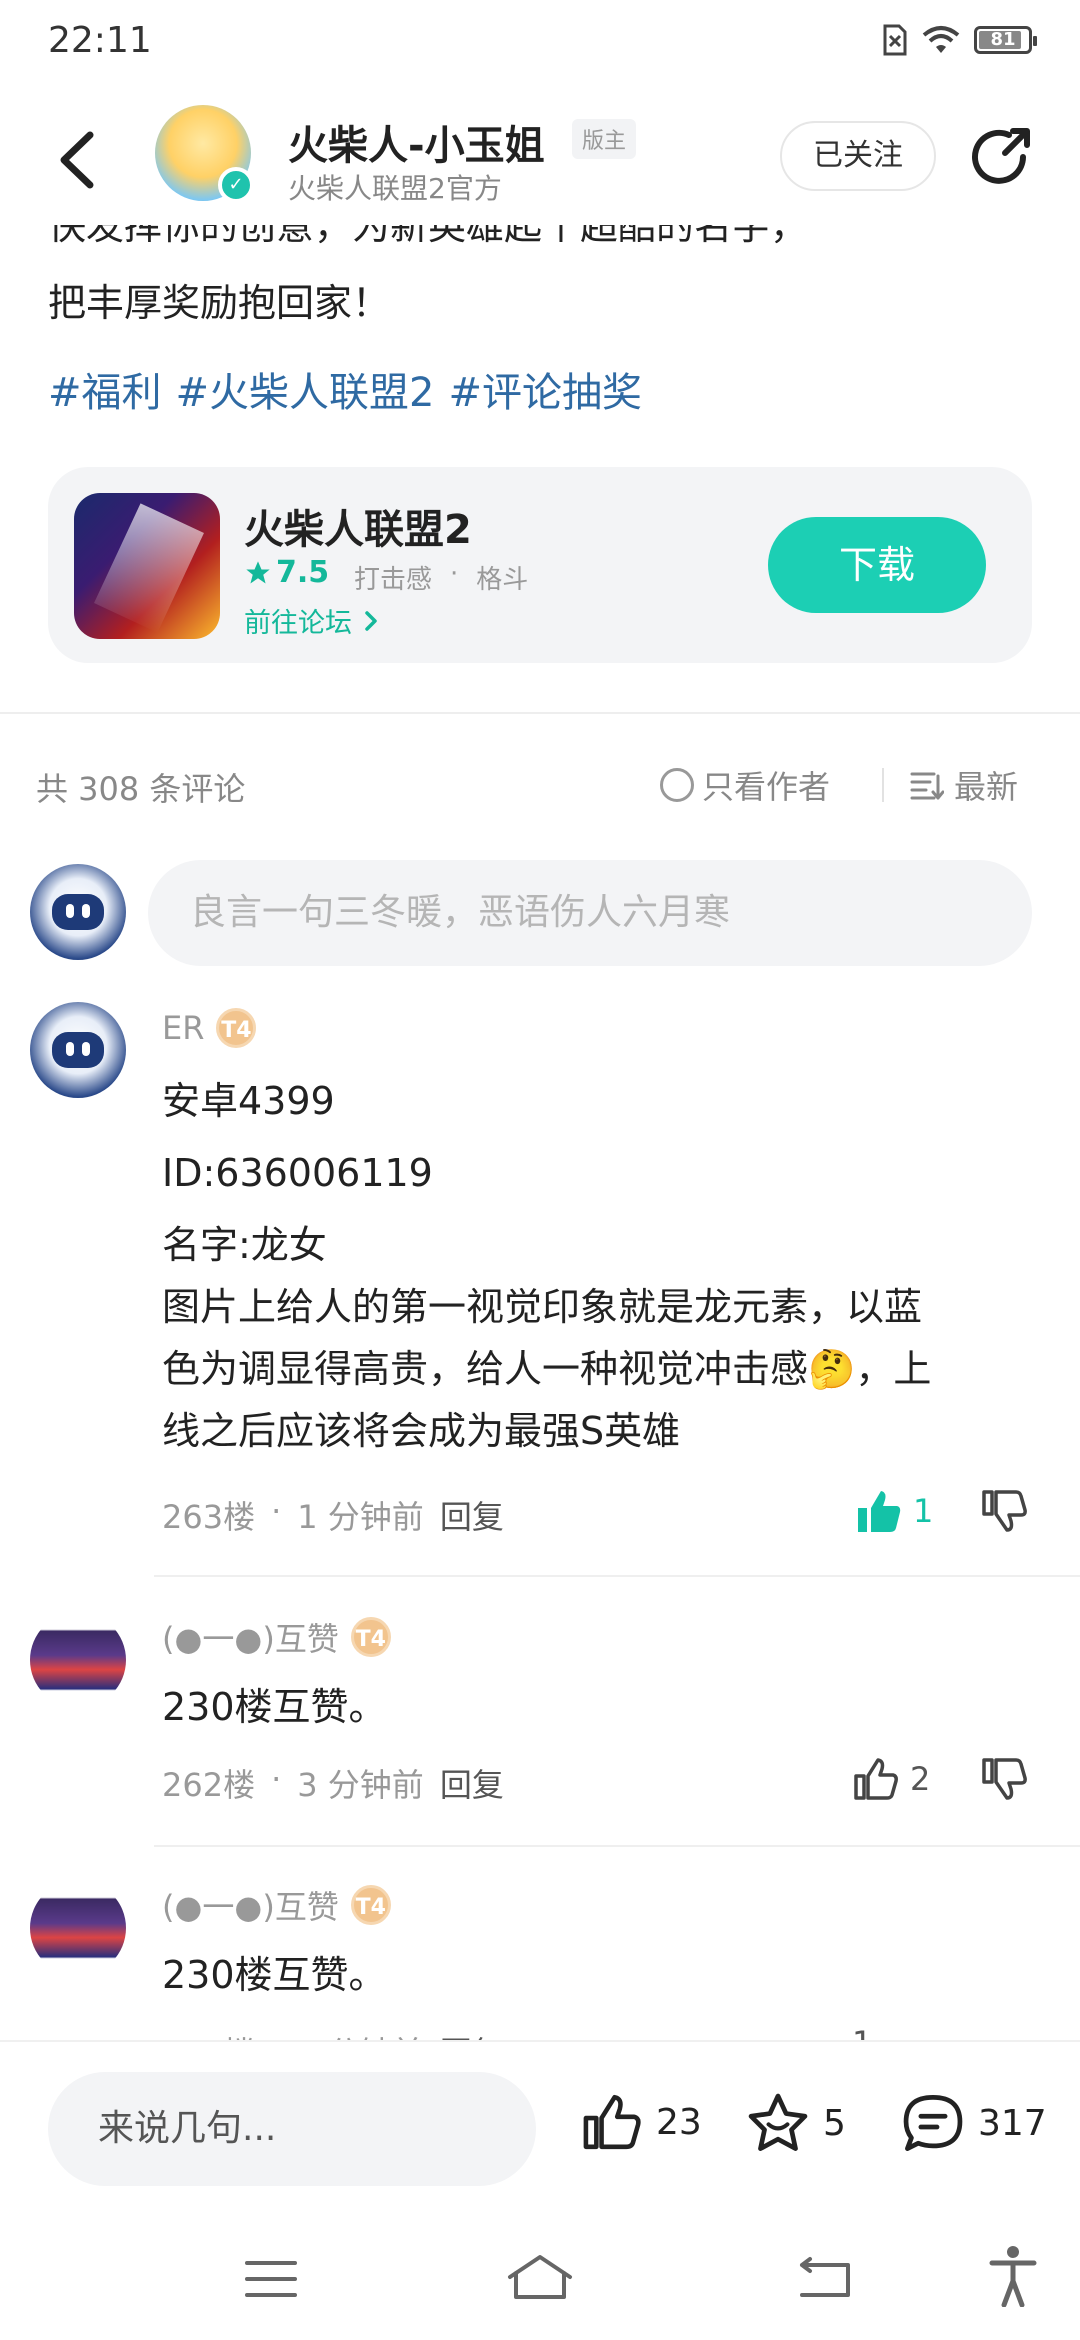 The image size is (1080, 2340). I want to click on my-avatar, so click(78, 912).